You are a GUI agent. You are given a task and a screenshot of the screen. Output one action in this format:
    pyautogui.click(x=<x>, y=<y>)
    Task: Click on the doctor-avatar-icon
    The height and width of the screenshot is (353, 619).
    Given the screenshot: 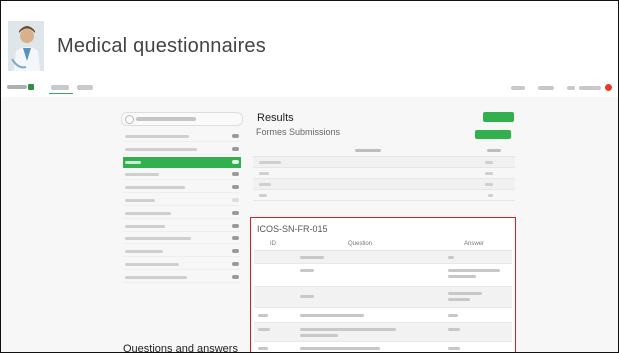 What is the action you would take?
    pyautogui.click(x=26, y=46)
    